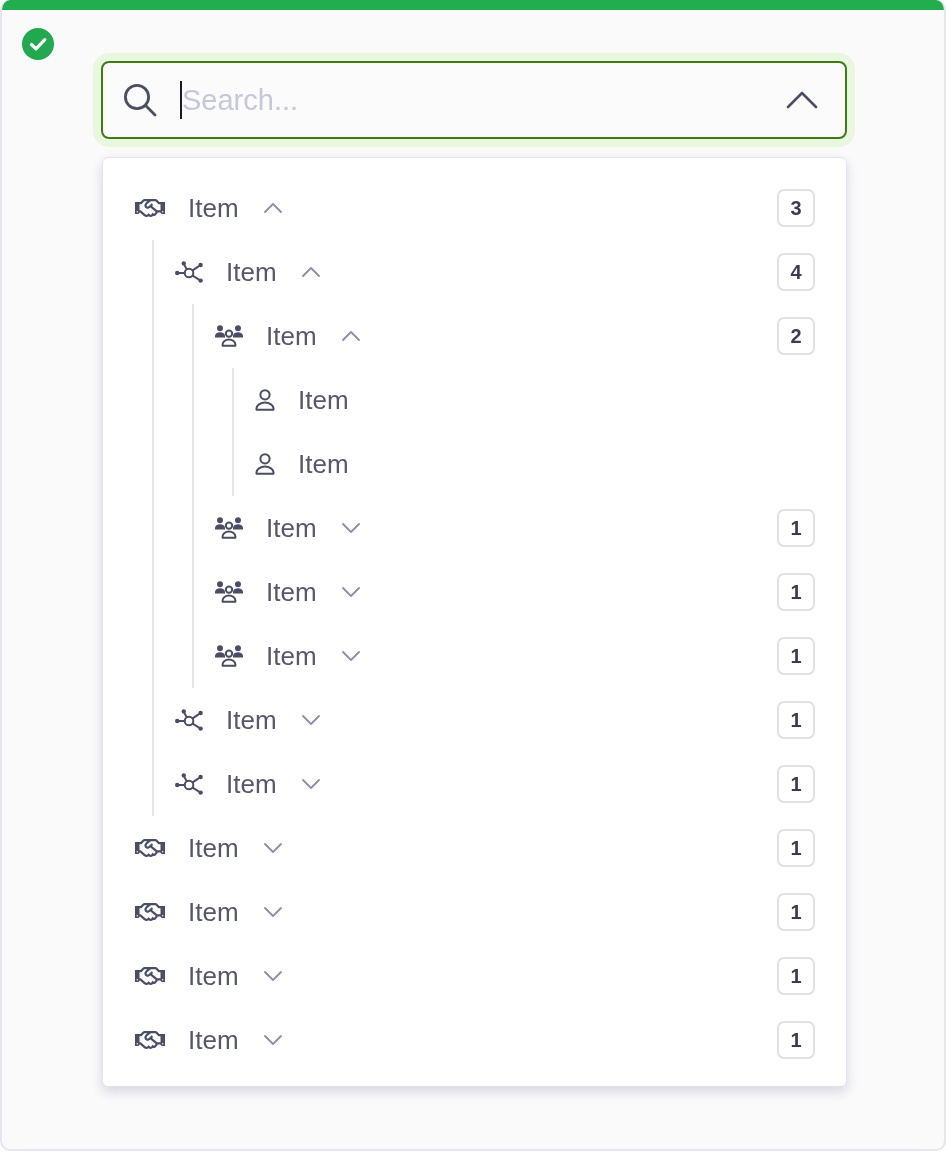 Image resolution: width=946 pixels, height=1152 pixels. Describe the element at coordinates (802, 100) in the screenshot. I see `chevron-up-icon` at that location.